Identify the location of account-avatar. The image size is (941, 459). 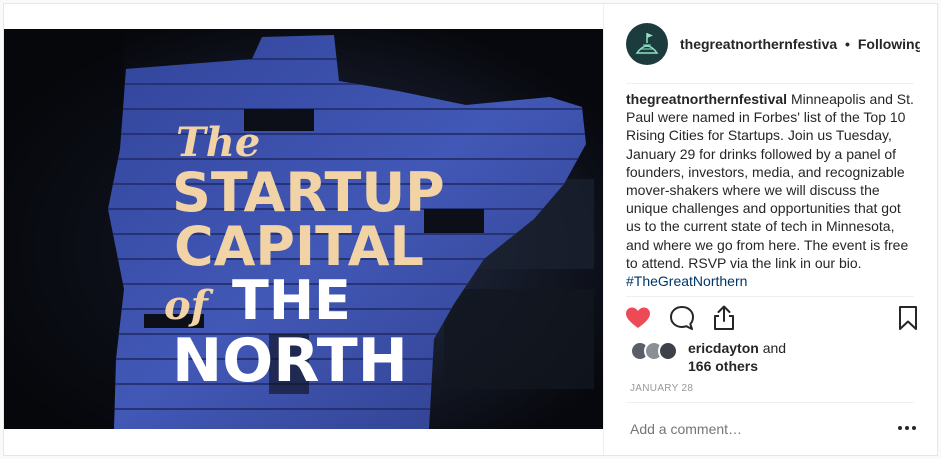
(647, 43).